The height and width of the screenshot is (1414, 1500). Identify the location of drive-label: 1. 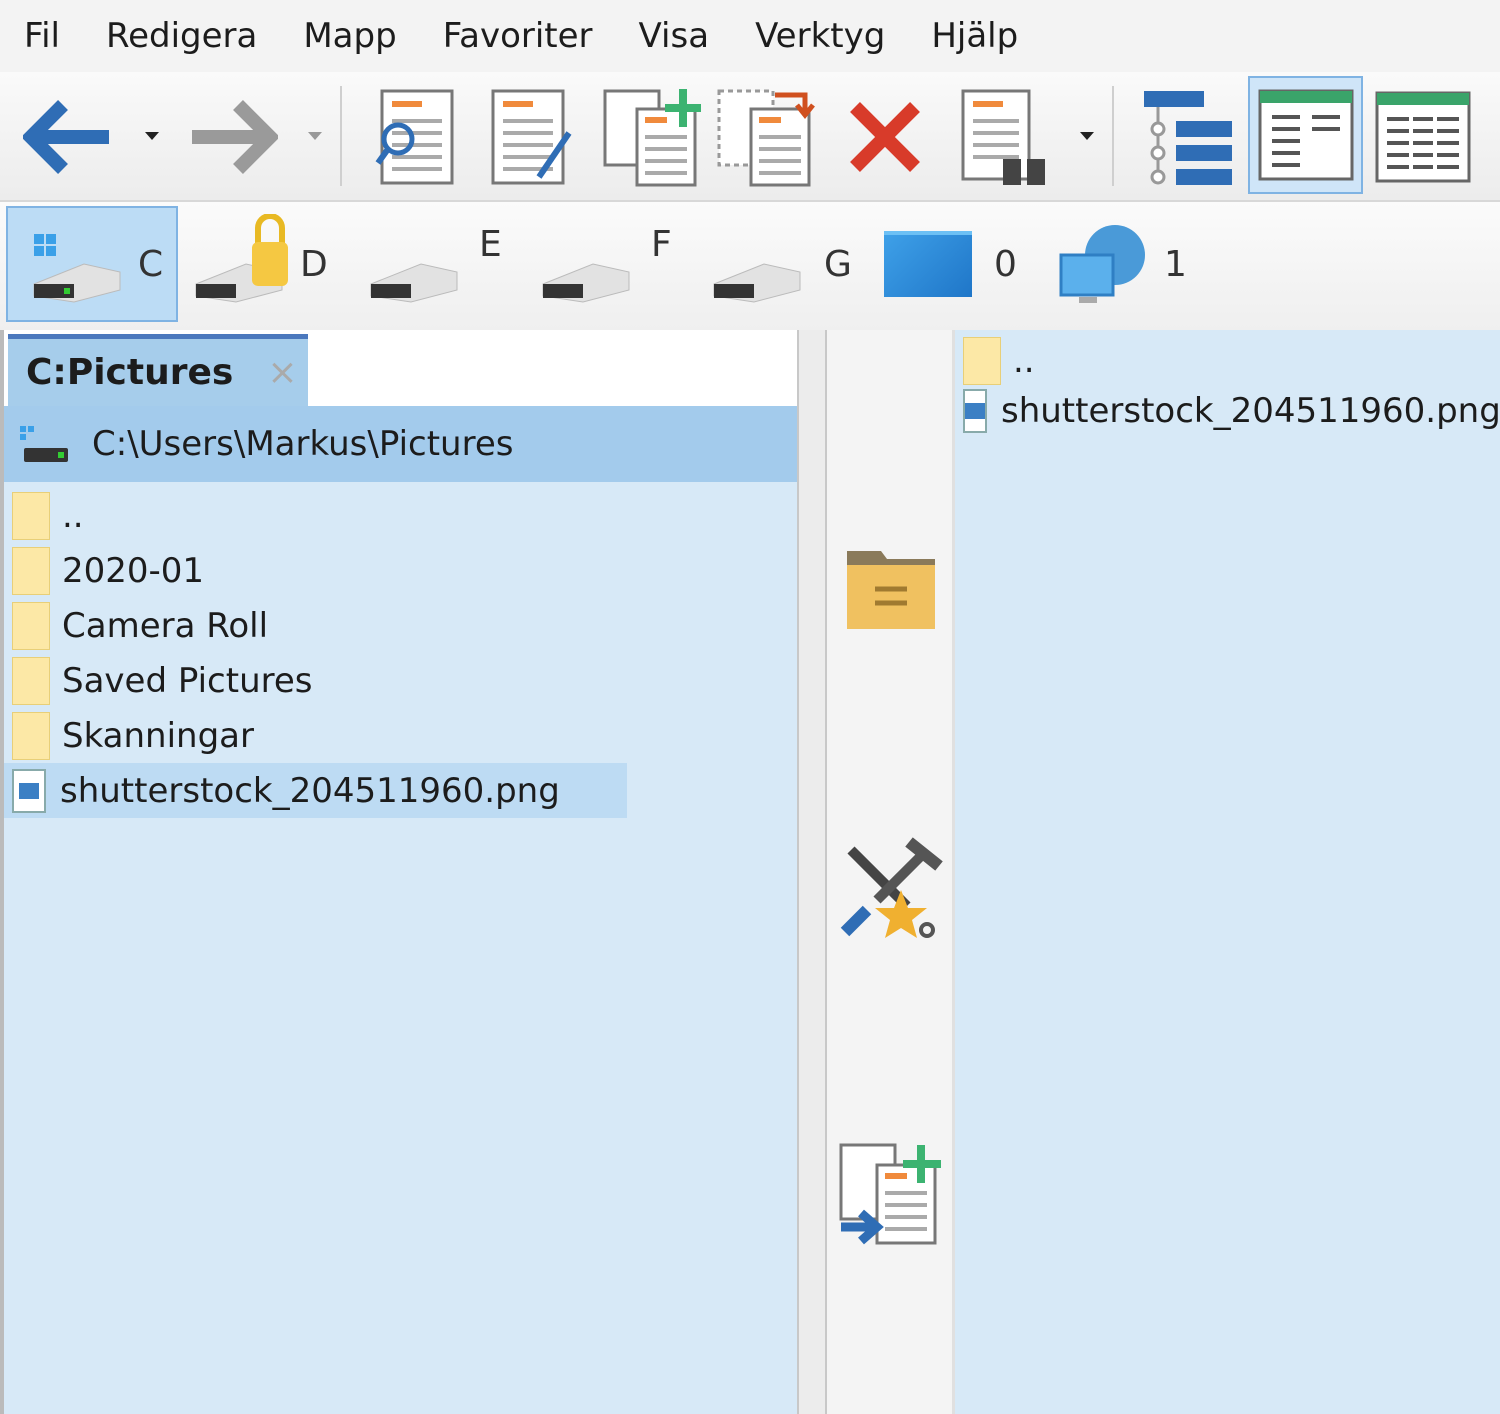
(1175, 264).